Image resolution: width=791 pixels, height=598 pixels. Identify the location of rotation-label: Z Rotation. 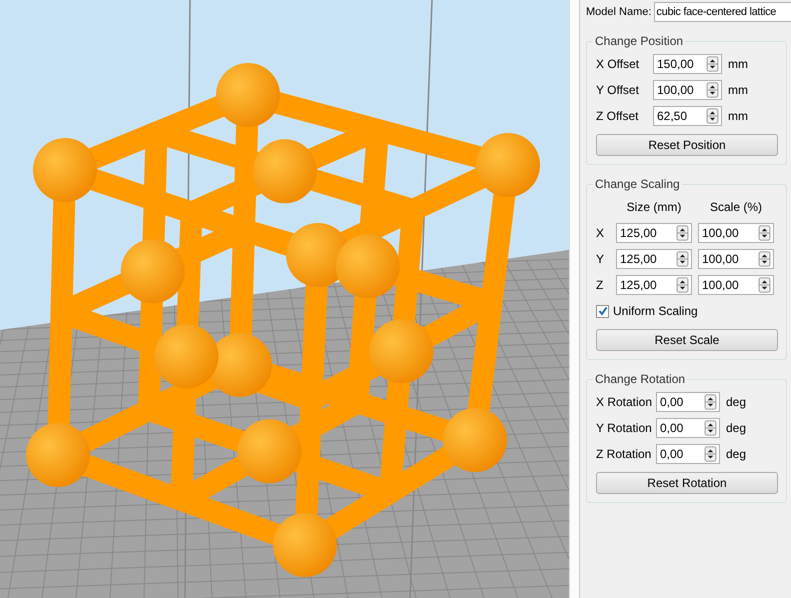
(624, 454).